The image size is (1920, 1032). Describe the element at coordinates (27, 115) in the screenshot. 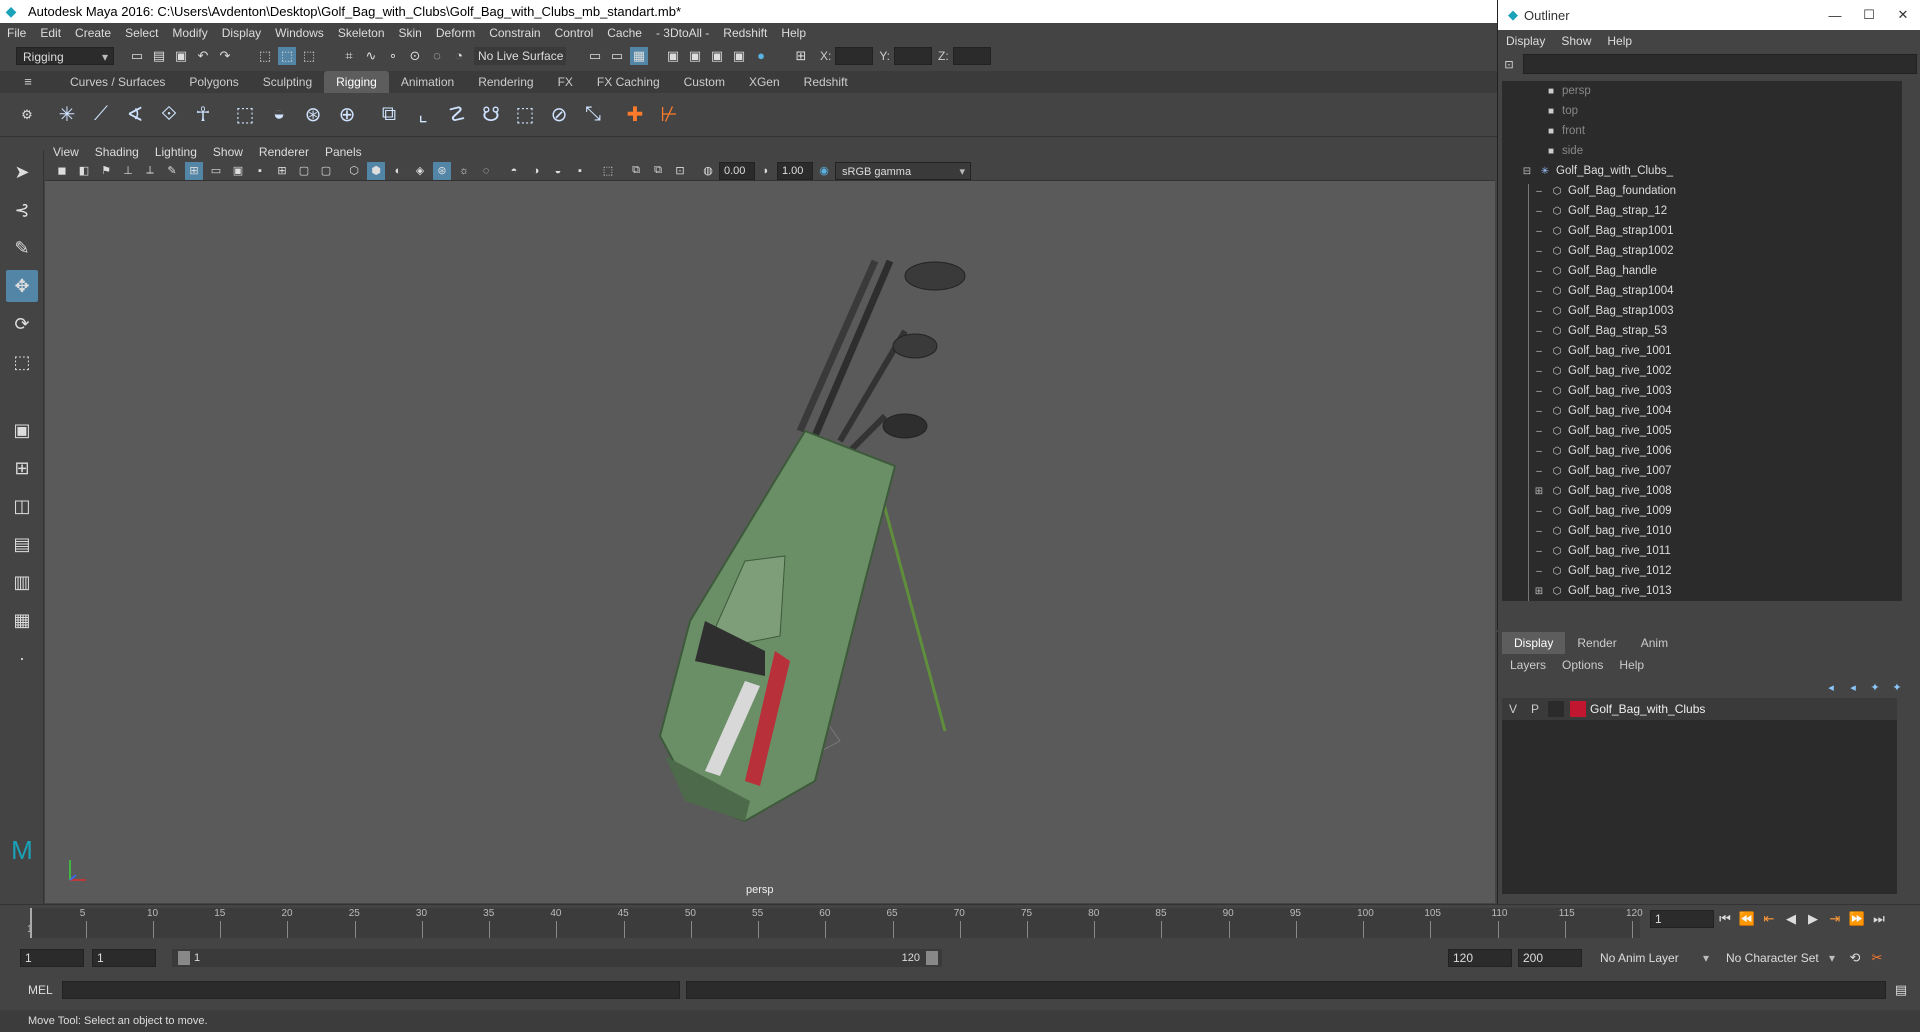

I see `shelf-settings-icon: ⚙` at that location.